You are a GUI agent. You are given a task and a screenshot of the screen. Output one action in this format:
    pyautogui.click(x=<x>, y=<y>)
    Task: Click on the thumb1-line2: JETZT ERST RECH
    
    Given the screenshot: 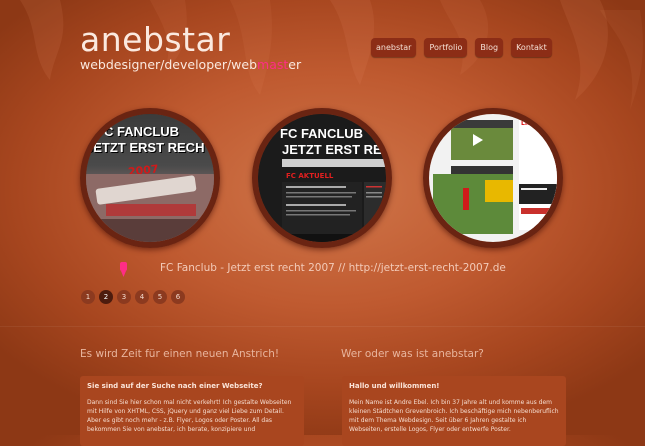 What is the action you would take?
    pyautogui.click(x=145, y=147)
    